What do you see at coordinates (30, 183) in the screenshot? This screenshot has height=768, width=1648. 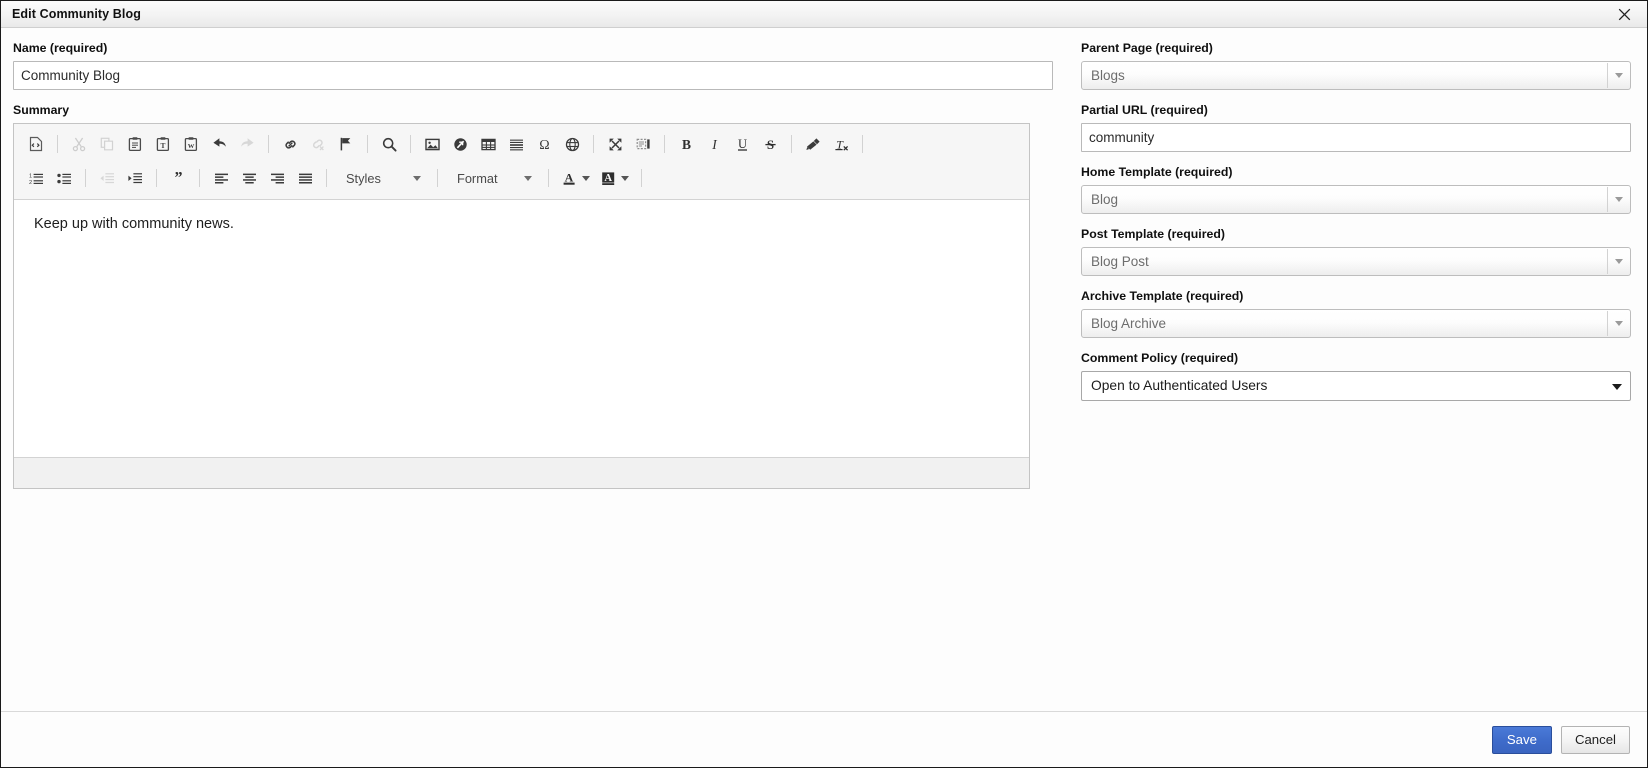 I see `svg-text: 2` at bounding box center [30, 183].